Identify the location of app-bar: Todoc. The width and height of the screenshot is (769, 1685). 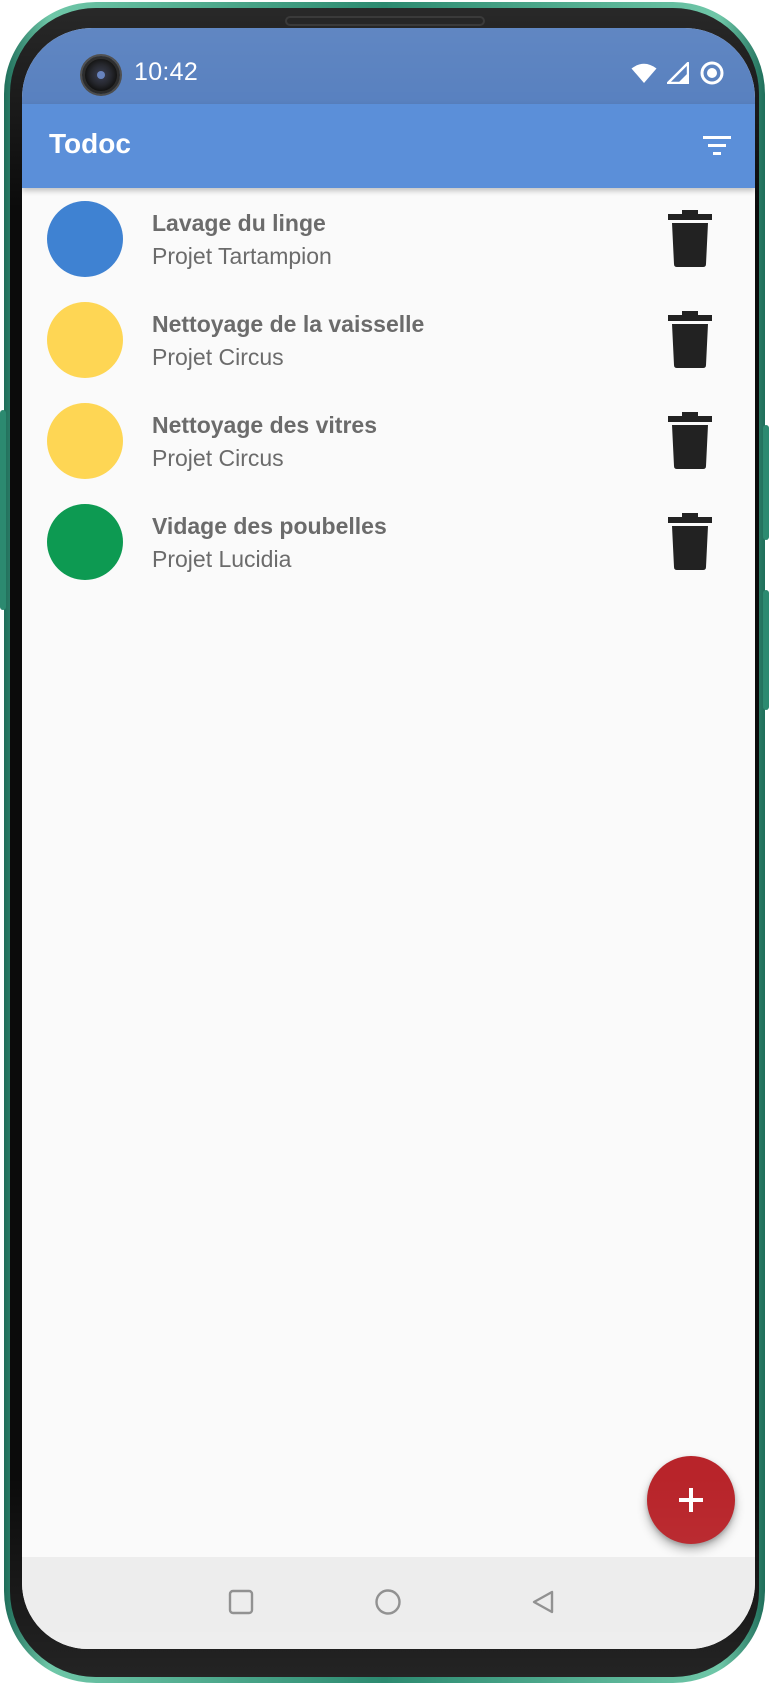
(388, 146).